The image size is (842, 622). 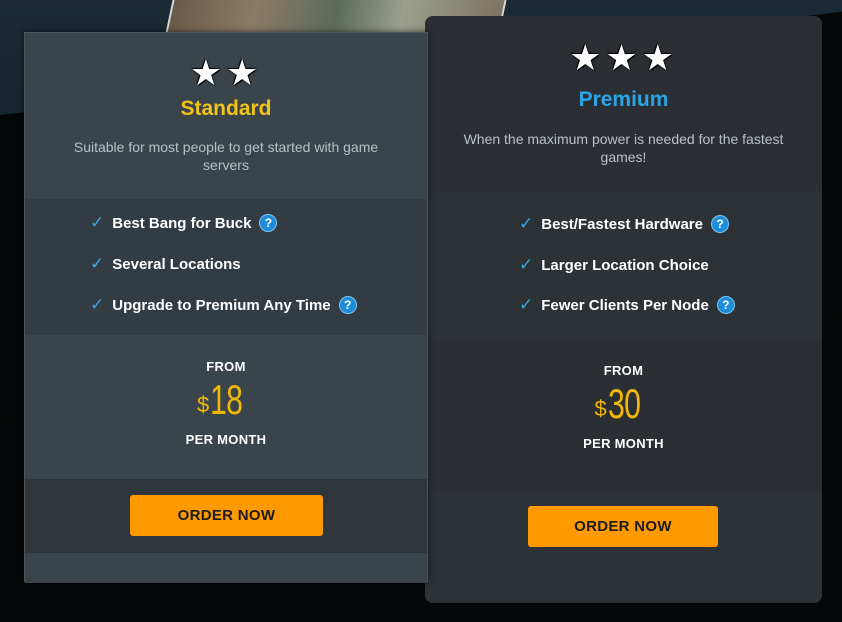 What do you see at coordinates (226, 108) in the screenshot?
I see `plan-title: Standard` at bounding box center [226, 108].